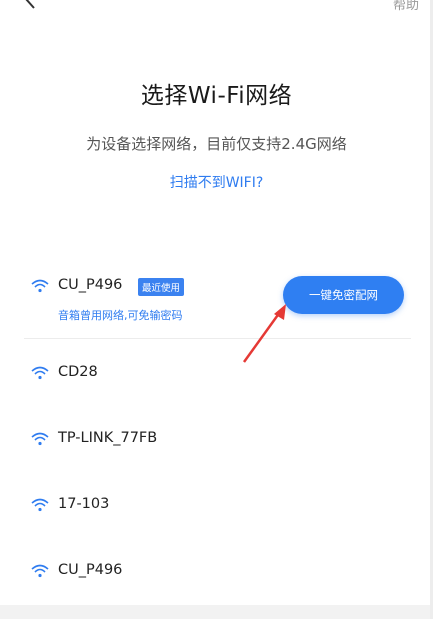 The height and width of the screenshot is (619, 433). Describe the element at coordinates (78, 372) in the screenshot. I see `network-ssid: CD28` at that location.